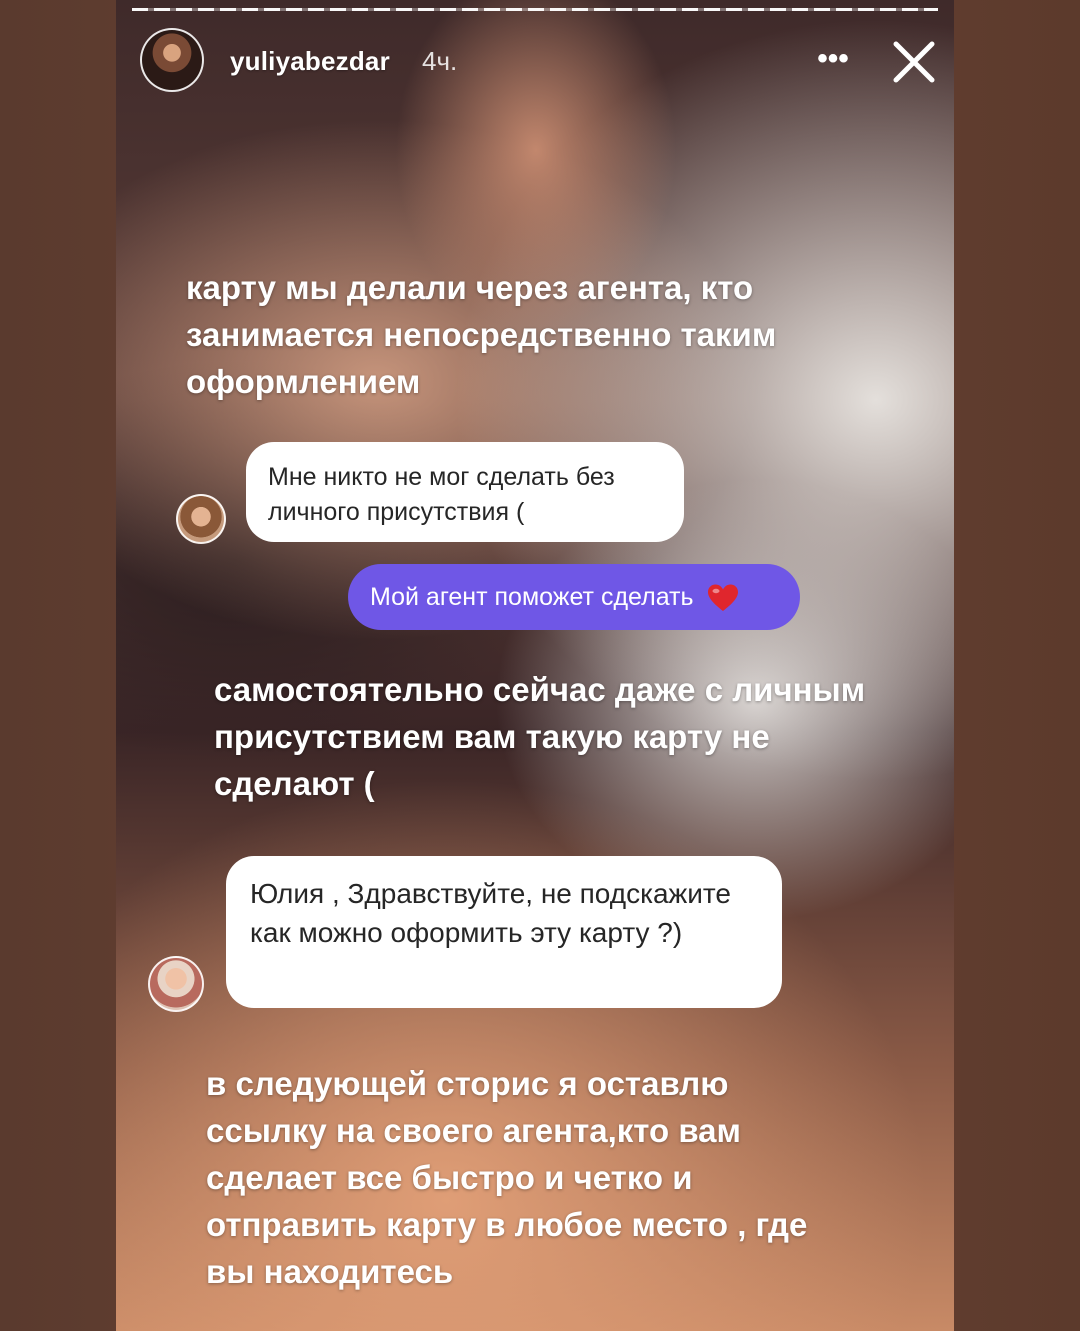 The height and width of the screenshot is (1331, 1080). Describe the element at coordinates (532, 597) in the screenshot. I see `sent-message-text: Мой агент поможет сделать` at that location.